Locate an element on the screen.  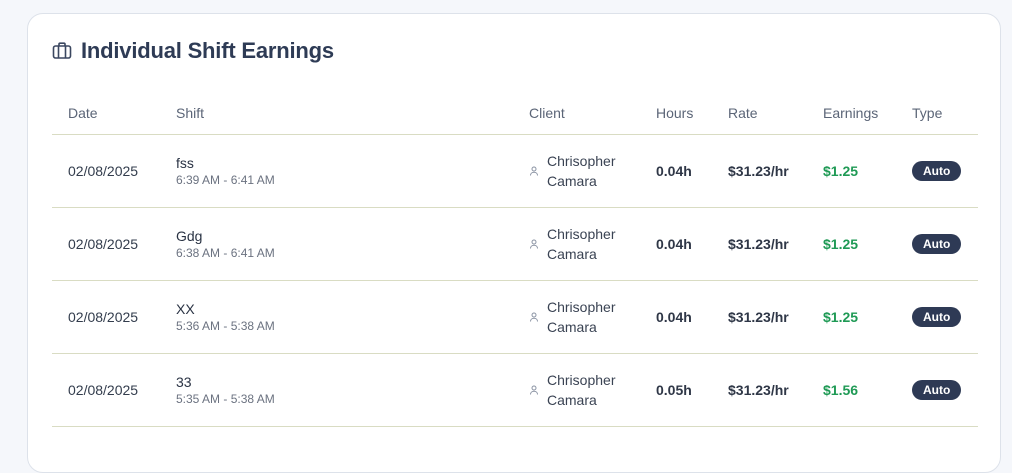
shift-name: 33 is located at coordinates (184, 382).